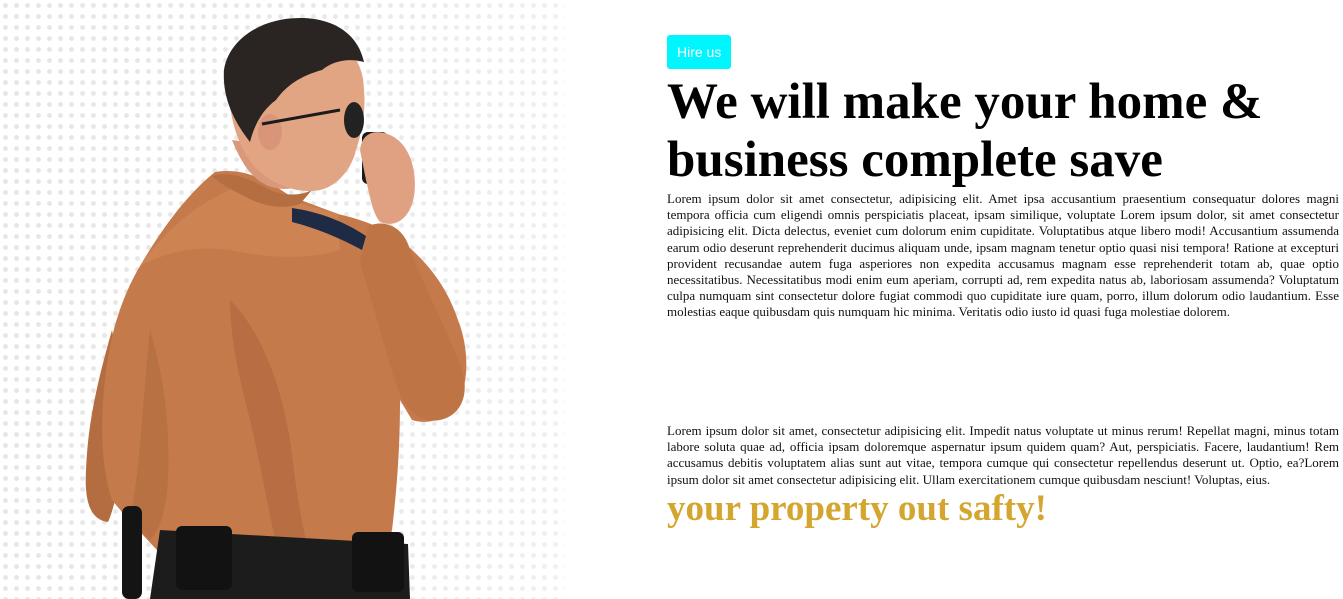 Image resolution: width=1343 pixels, height=599 pixels. I want to click on hand-shape, so click(387, 178).